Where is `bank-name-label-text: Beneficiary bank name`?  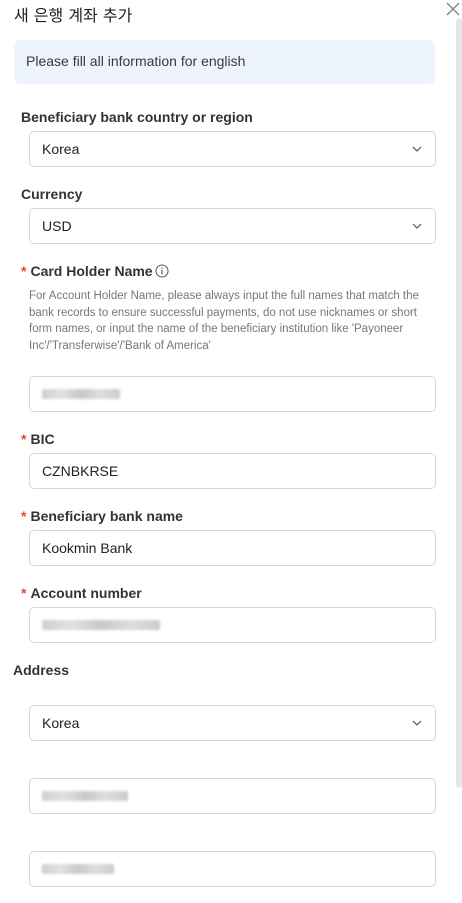
bank-name-label-text: Beneficiary bank name is located at coordinates (106, 516).